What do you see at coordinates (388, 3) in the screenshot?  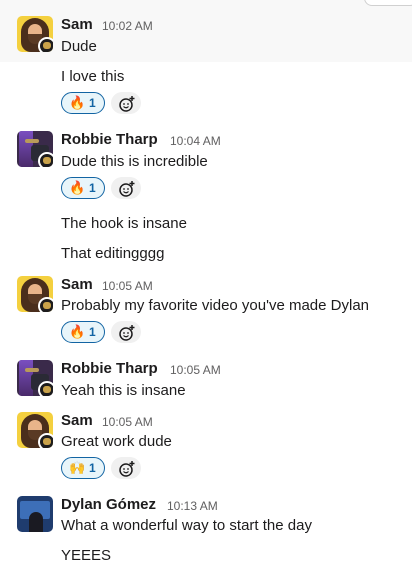 I see `message-actions-toolbar-edge` at bounding box center [388, 3].